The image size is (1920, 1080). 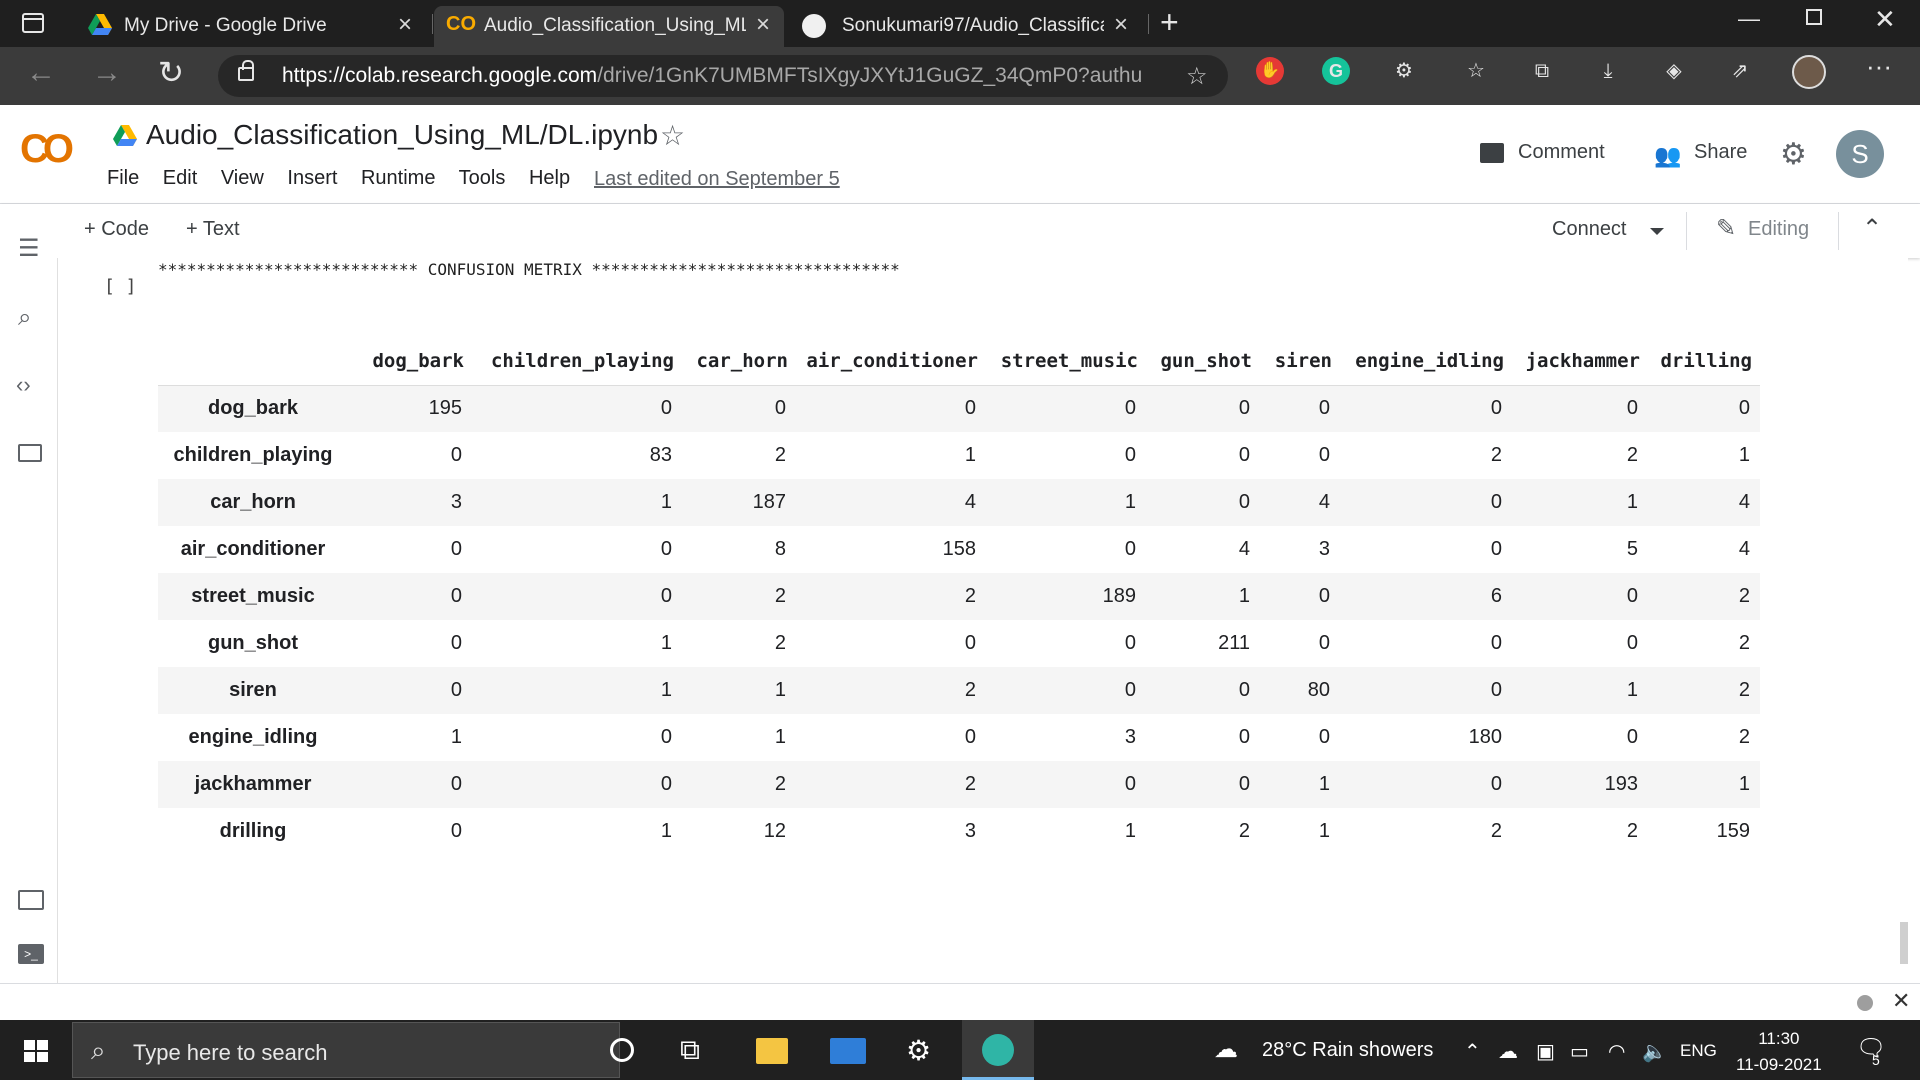 What do you see at coordinates (230, 1052) in the screenshot?
I see `search-placeholder: Type here to search` at bounding box center [230, 1052].